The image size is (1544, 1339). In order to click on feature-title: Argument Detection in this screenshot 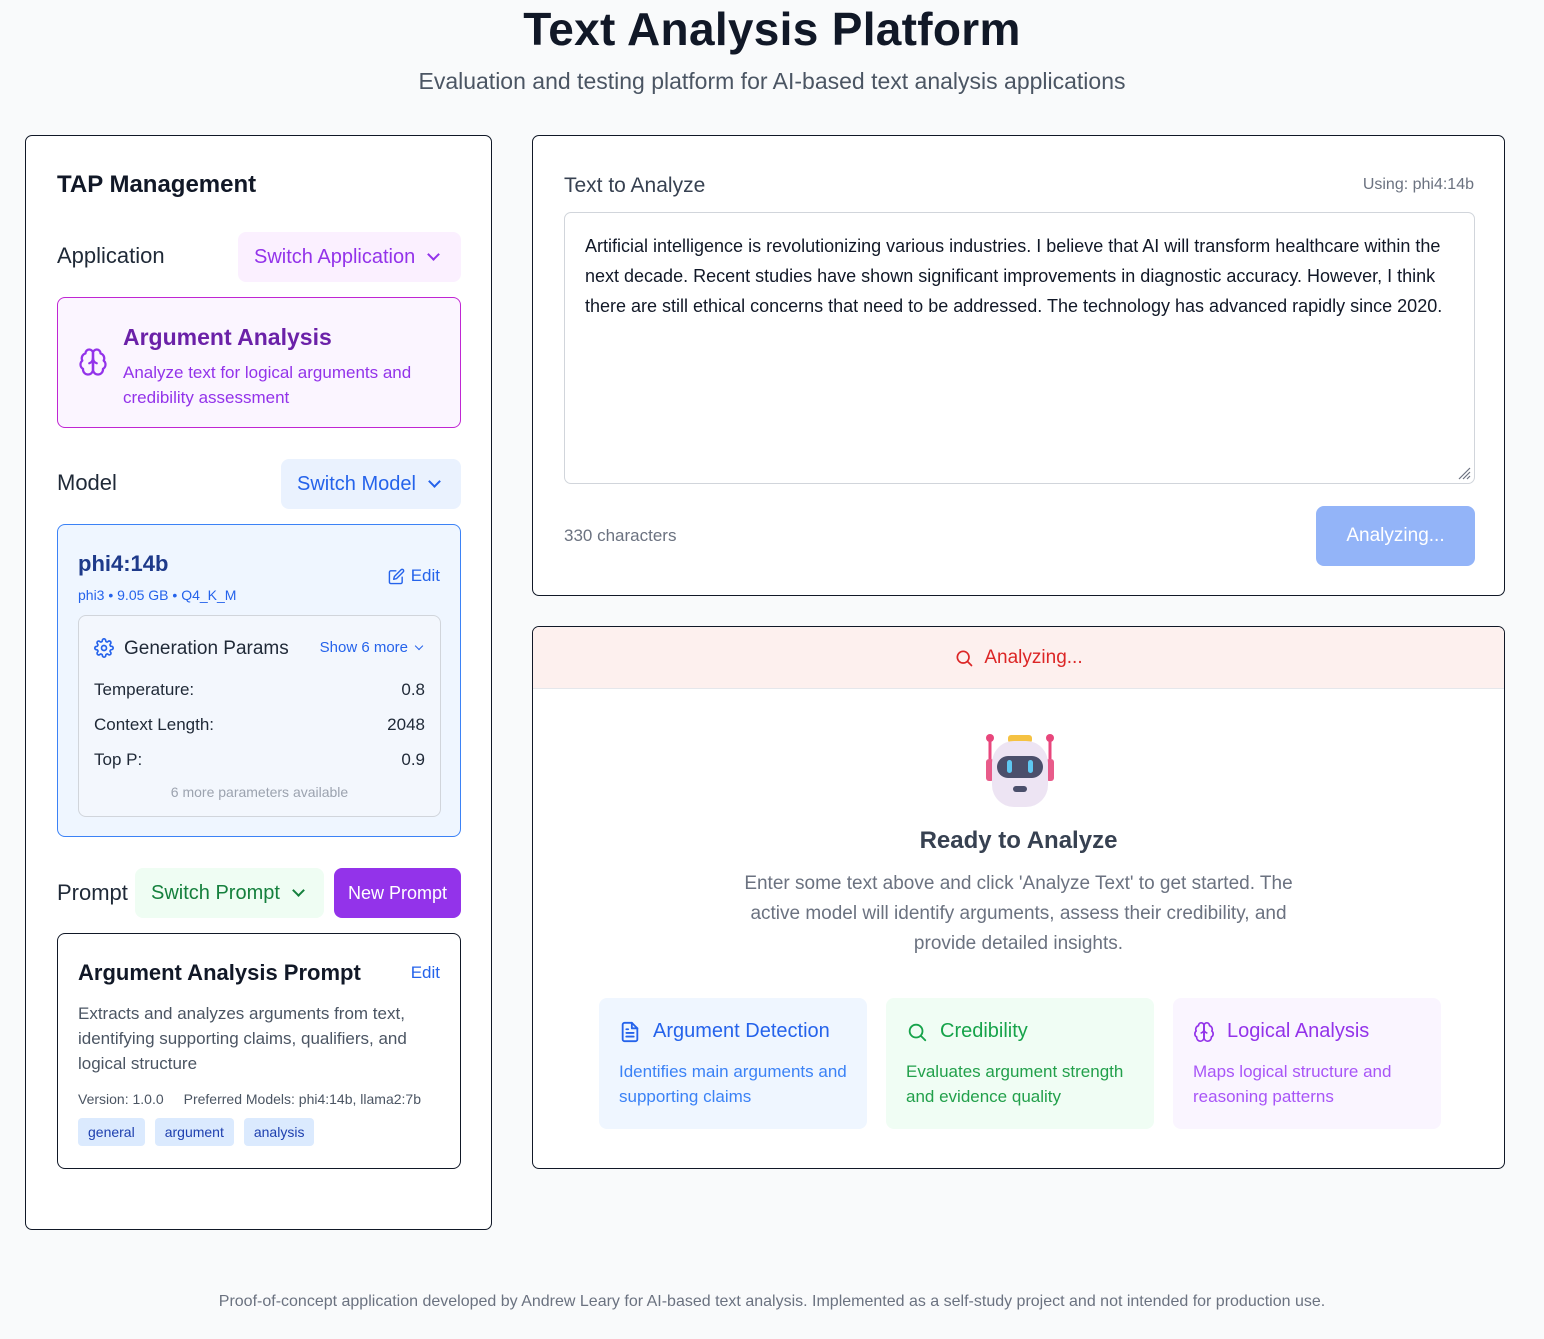, I will do `click(741, 1031)`.